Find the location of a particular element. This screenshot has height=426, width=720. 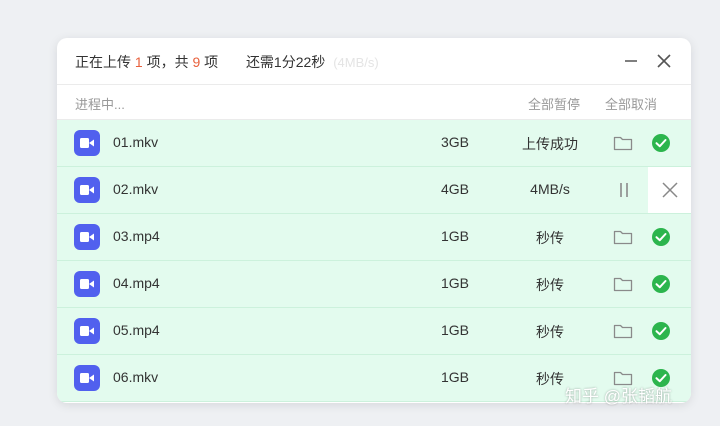

file-name: 04.mp4 is located at coordinates (136, 283).